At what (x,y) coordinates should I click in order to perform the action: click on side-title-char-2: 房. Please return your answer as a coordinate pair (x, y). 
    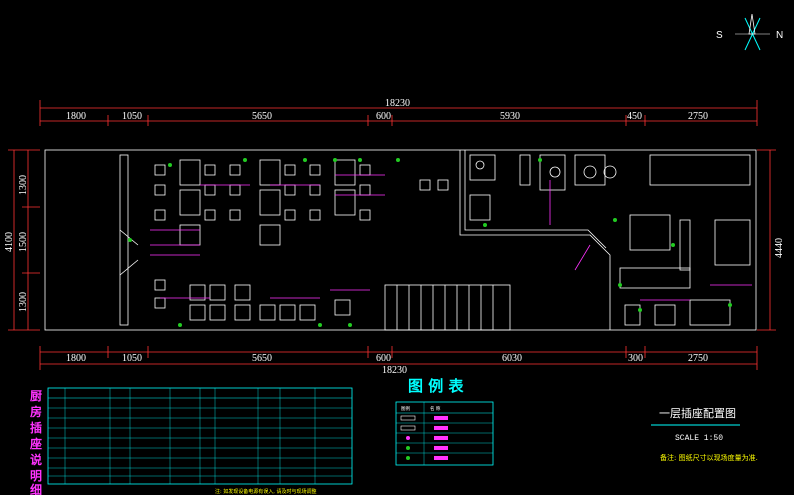
    Looking at the image, I should click on (36, 411).